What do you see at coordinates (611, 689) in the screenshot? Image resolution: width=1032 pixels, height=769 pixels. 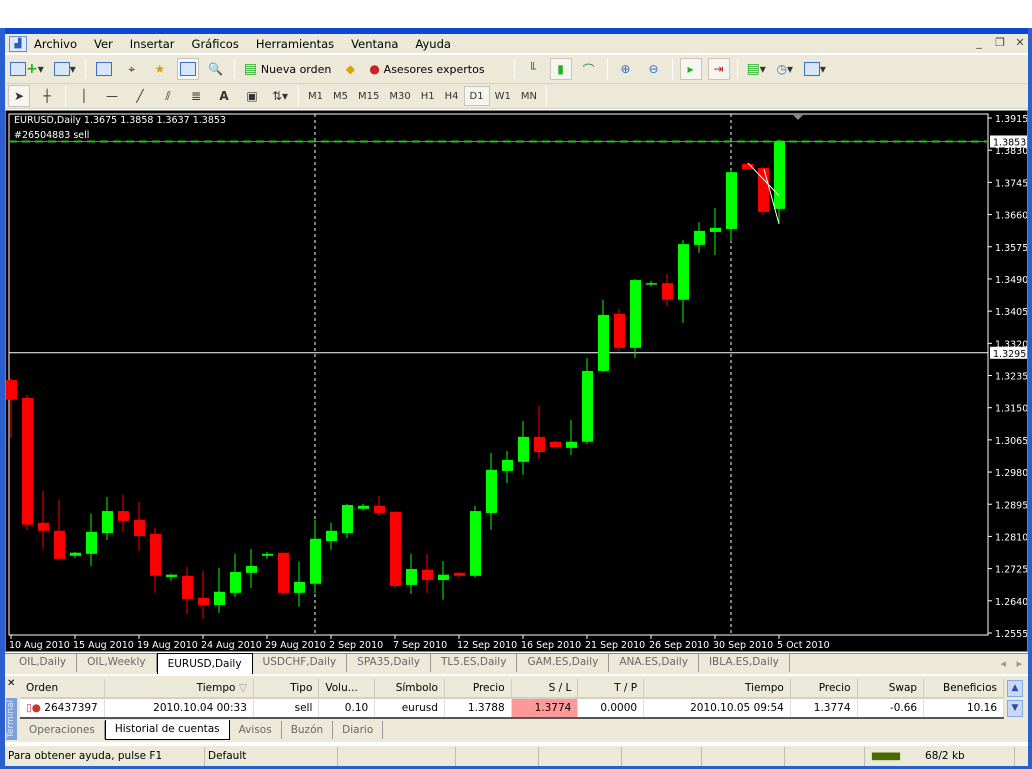 I see `col-tp: T / P` at bounding box center [611, 689].